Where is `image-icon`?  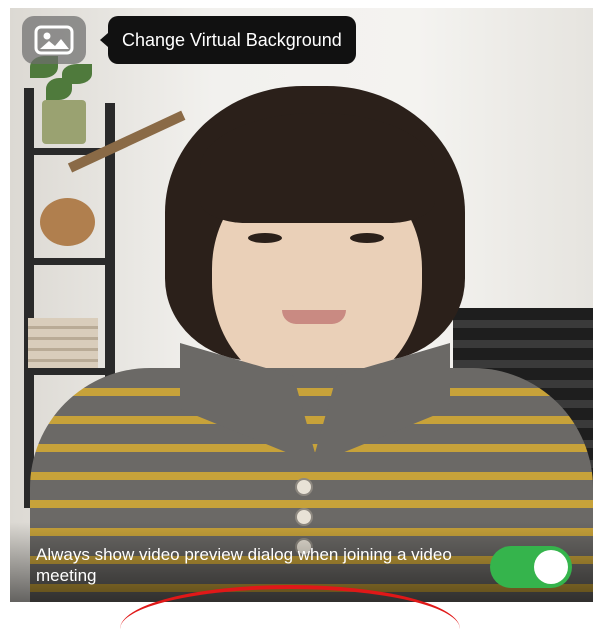
image-icon is located at coordinates (54, 40).